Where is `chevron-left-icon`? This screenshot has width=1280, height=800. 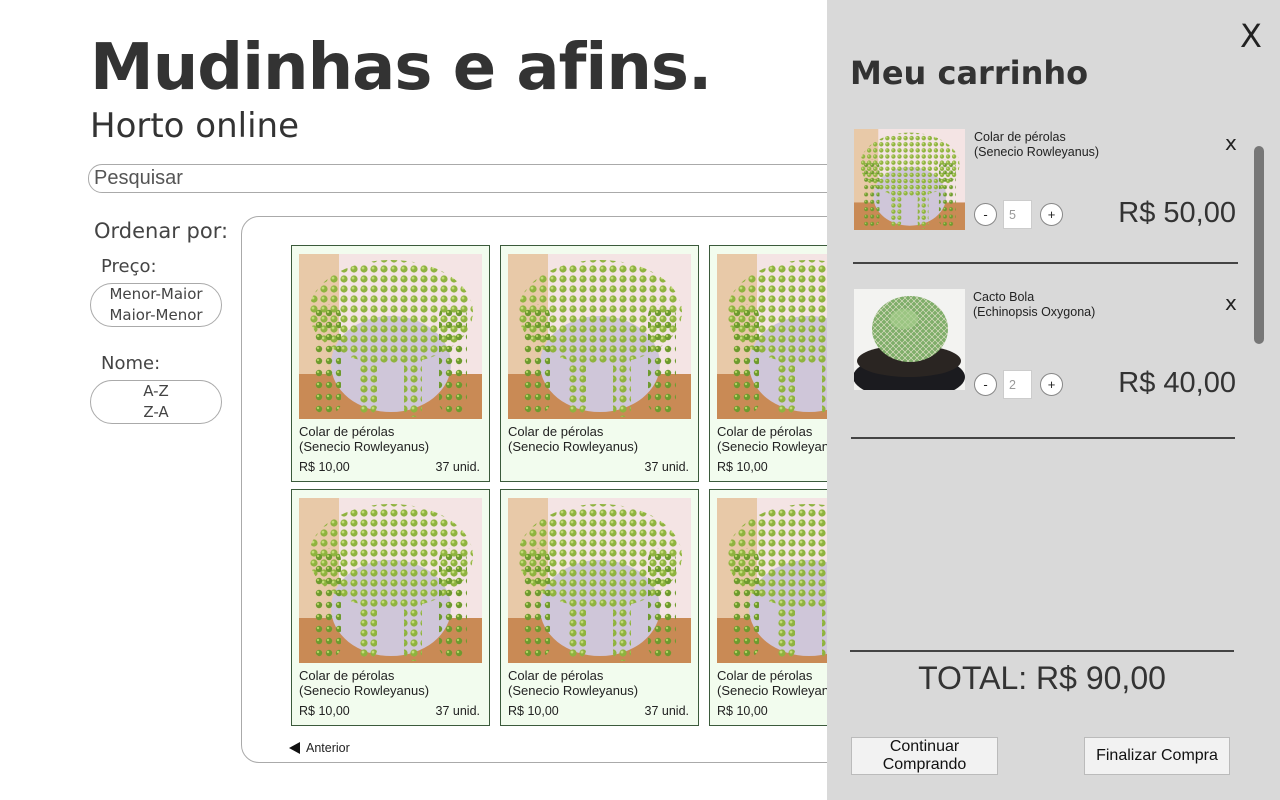 chevron-left-icon is located at coordinates (294, 748).